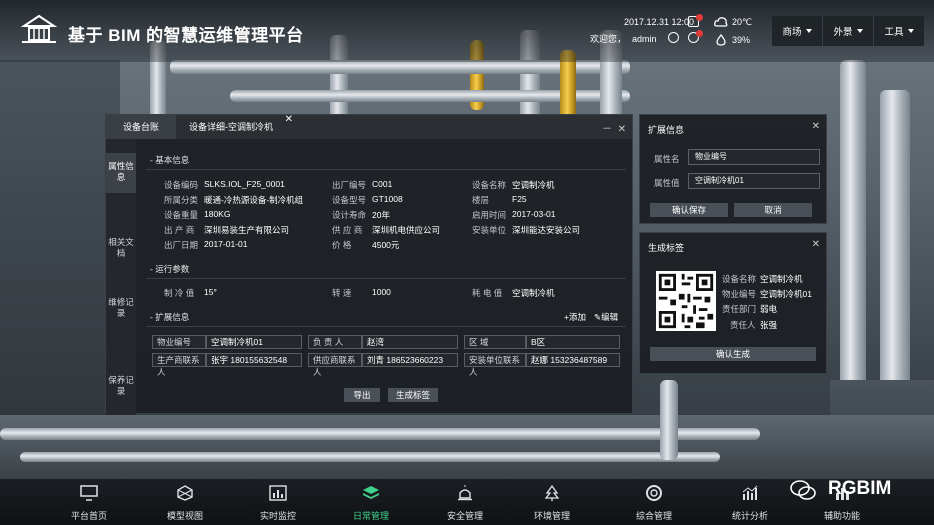  What do you see at coordinates (381, 292) in the screenshot?
I see `field-value: 1000` at bounding box center [381, 292].